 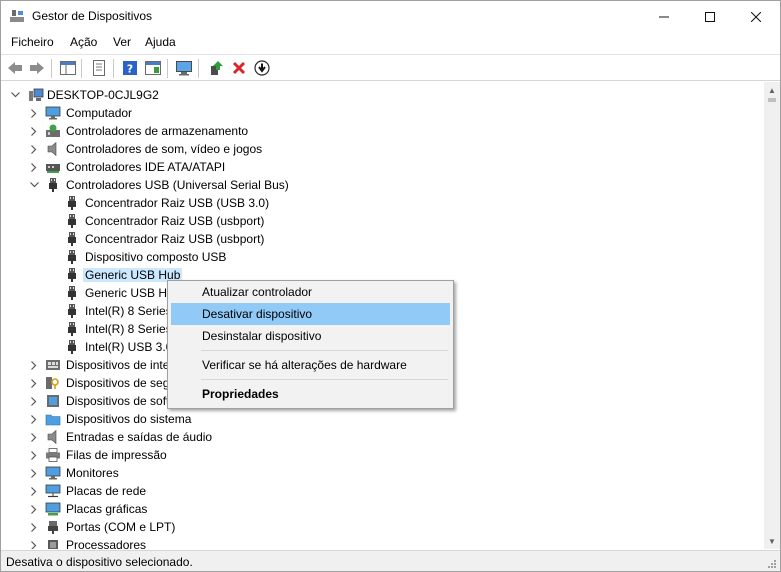 I want to click on tree-item-display-adapters: Placas gráficas, so click(x=381, y=509).